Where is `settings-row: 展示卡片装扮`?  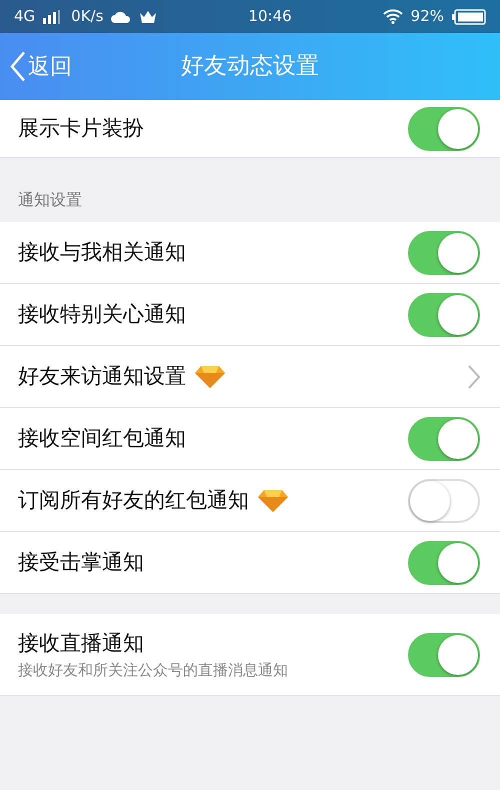
settings-row: 展示卡片装扮 is located at coordinates (250, 129).